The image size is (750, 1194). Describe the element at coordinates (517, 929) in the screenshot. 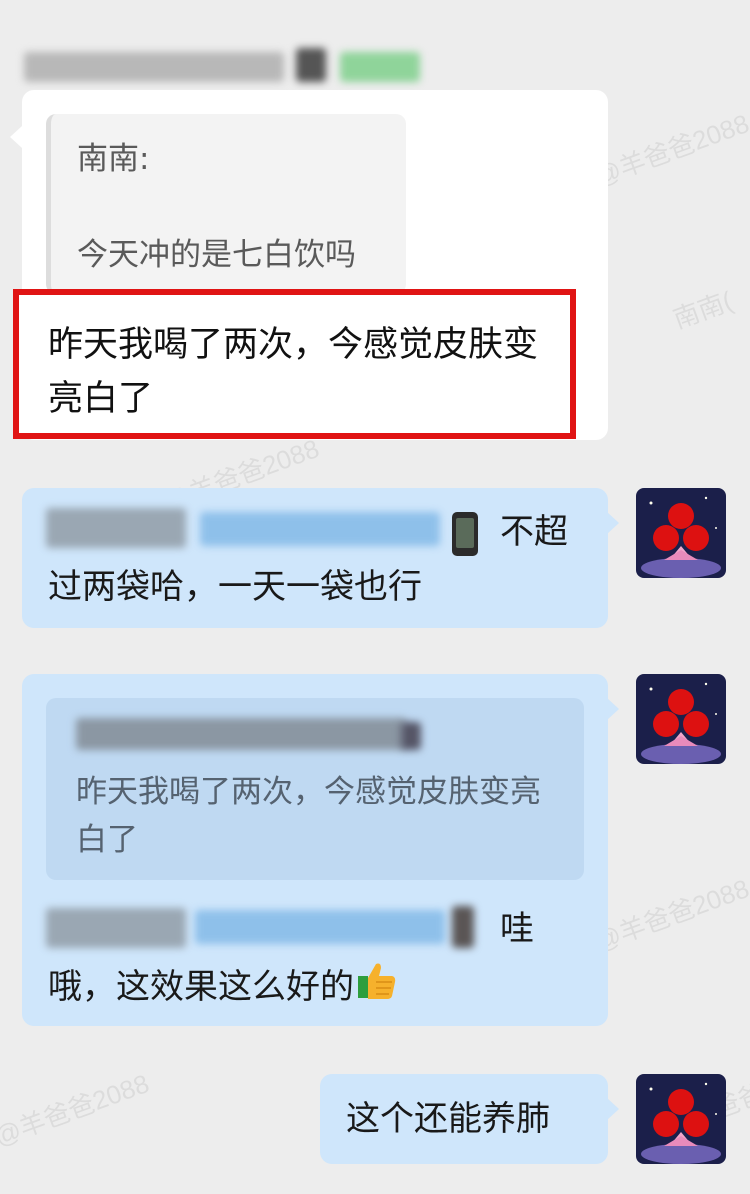

I see `message-text-3a: 哇` at that location.